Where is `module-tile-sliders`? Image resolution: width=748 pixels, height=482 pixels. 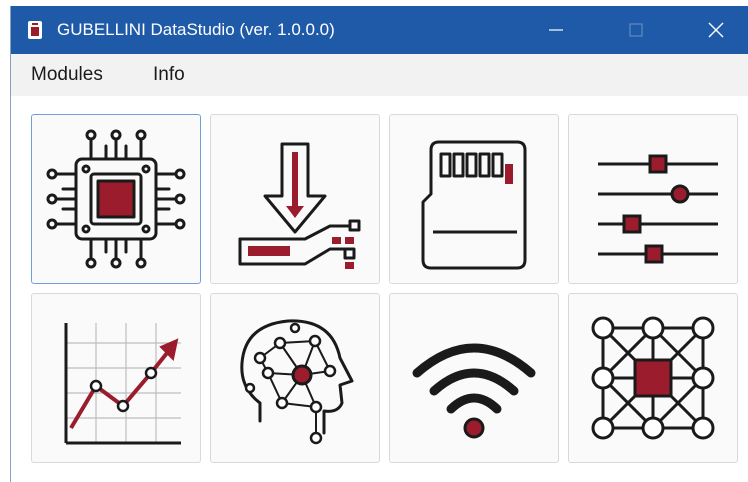
module-tile-sliders is located at coordinates (653, 199).